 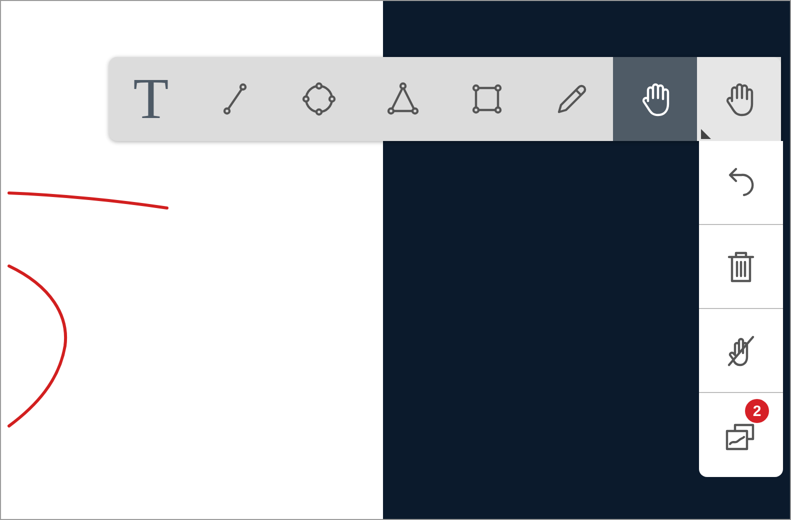 I want to click on text-tool-button: T, so click(x=151, y=99).